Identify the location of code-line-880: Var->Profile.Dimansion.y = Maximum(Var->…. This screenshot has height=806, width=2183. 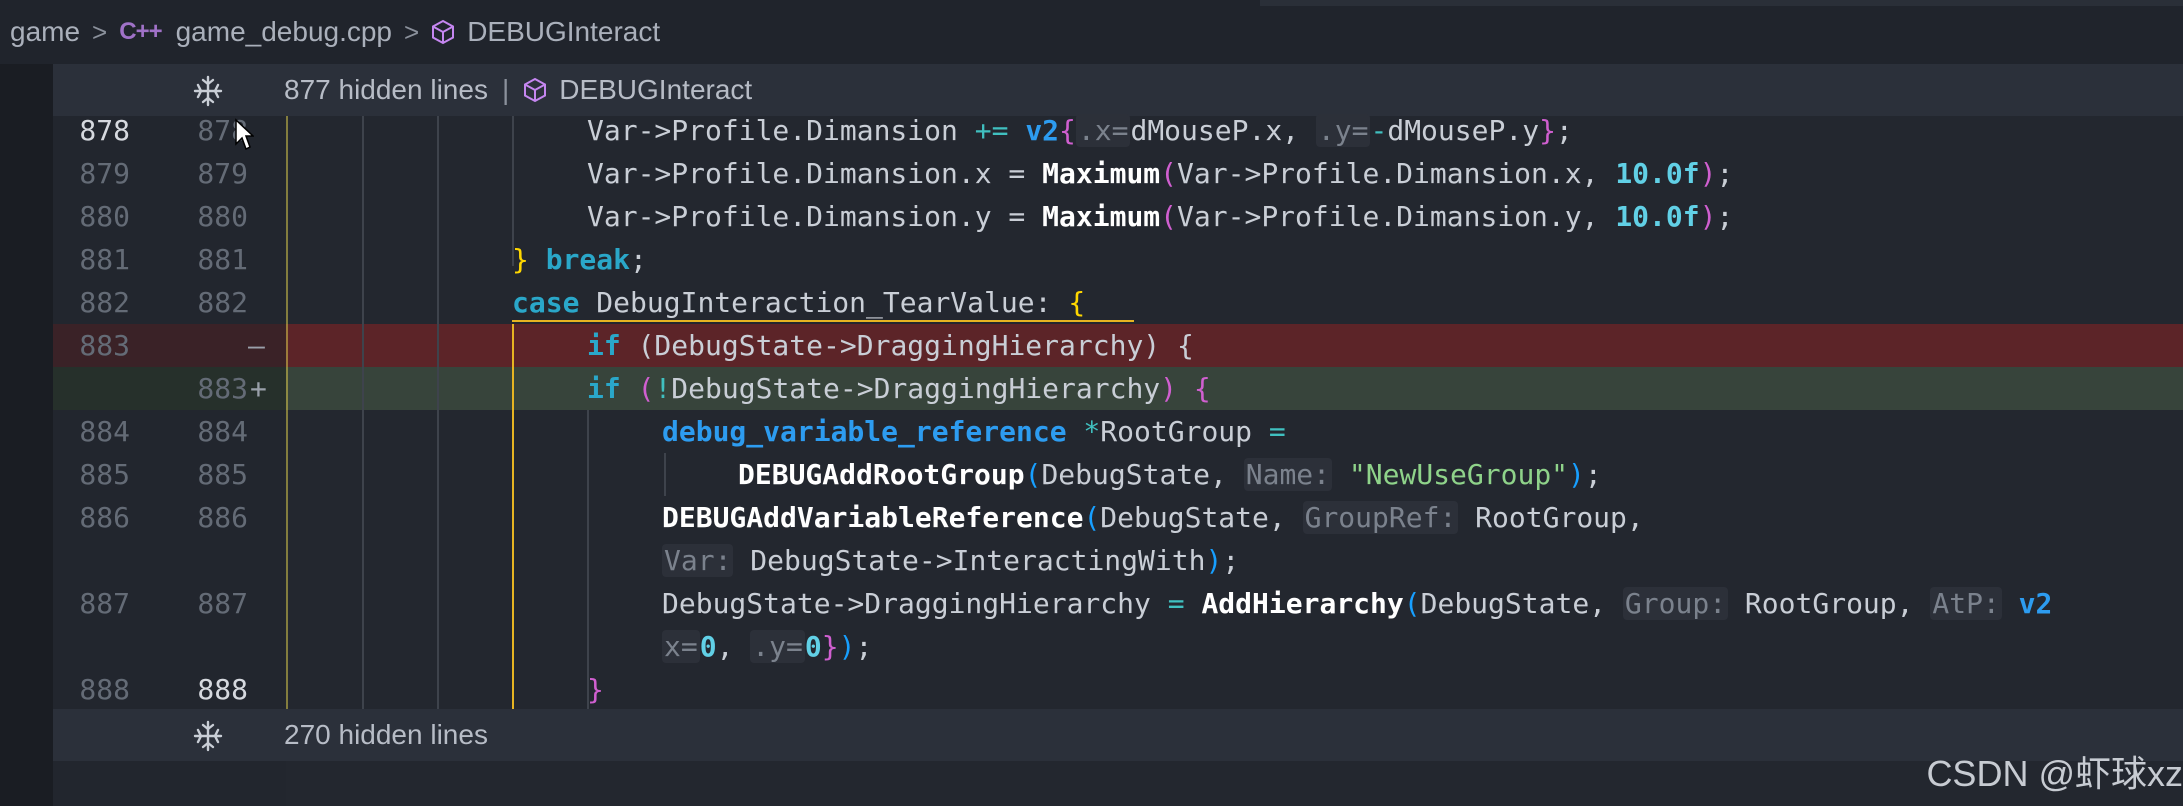
(1160, 216).